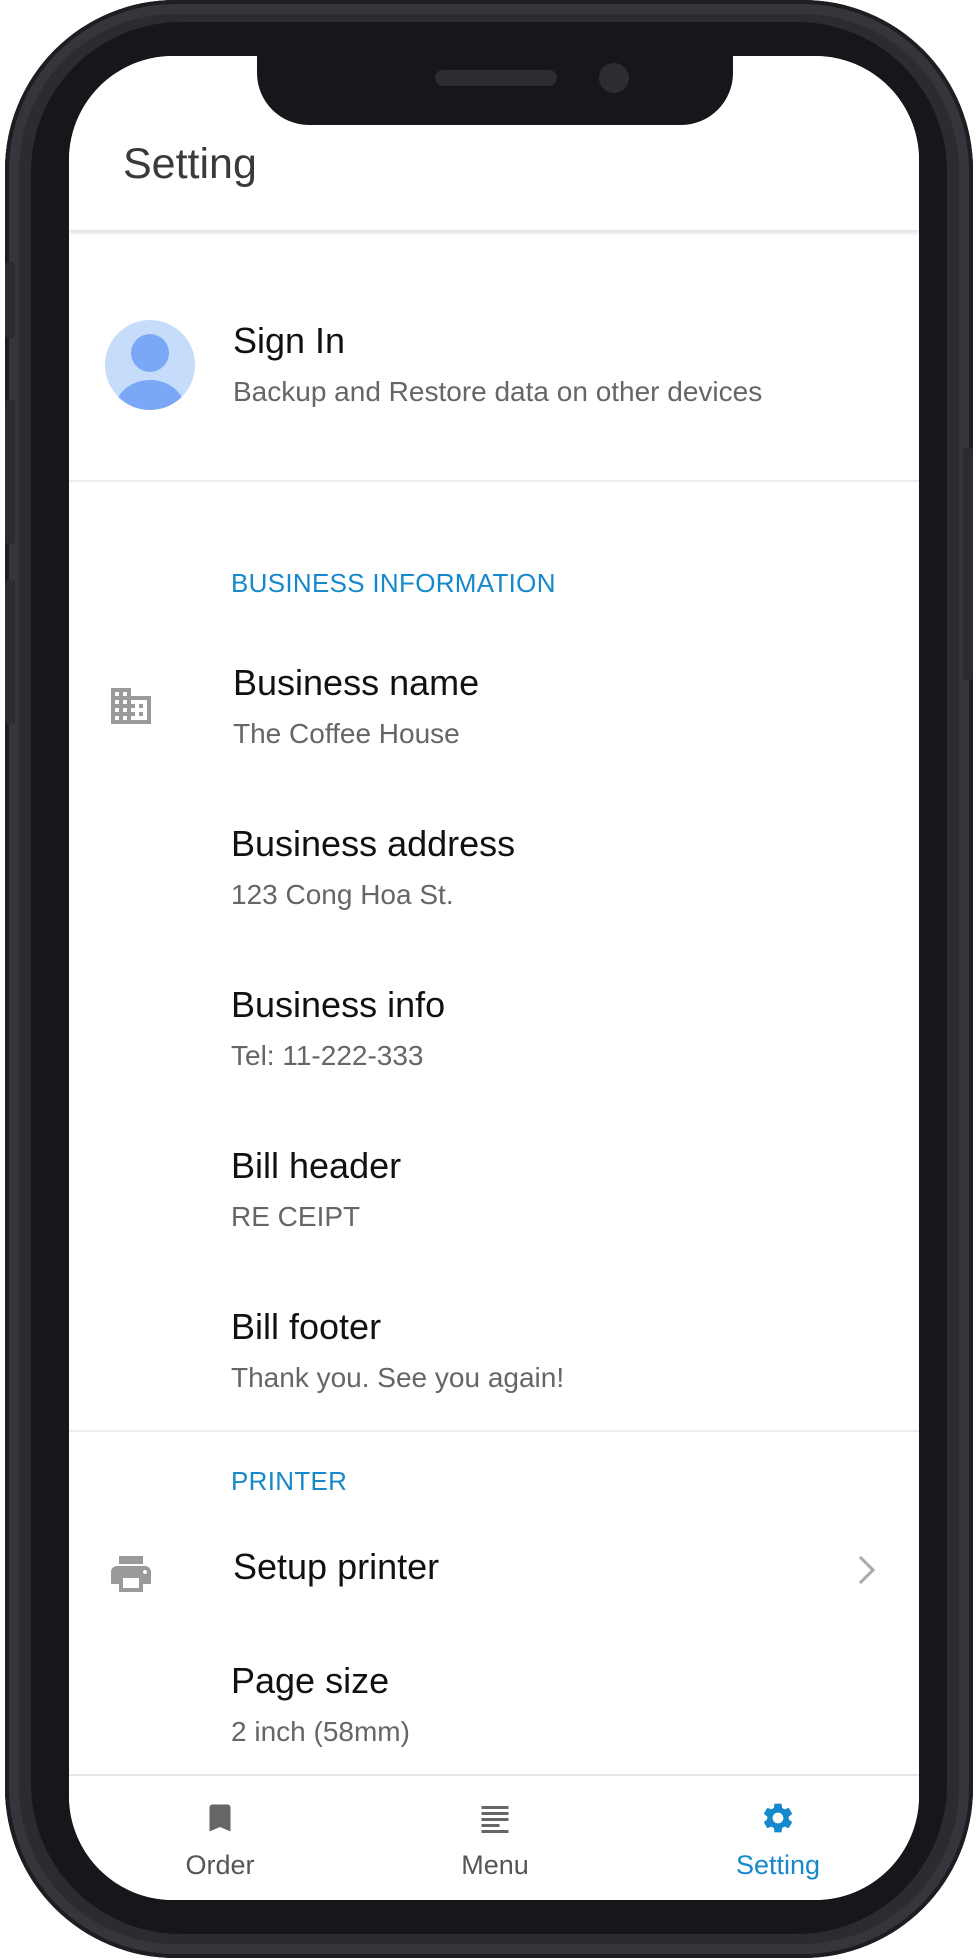 The height and width of the screenshot is (1960, 978). Describe the element at coordinates (778, 1865) in the screenshot. I see `nav-setting-label: Setting` at that location.